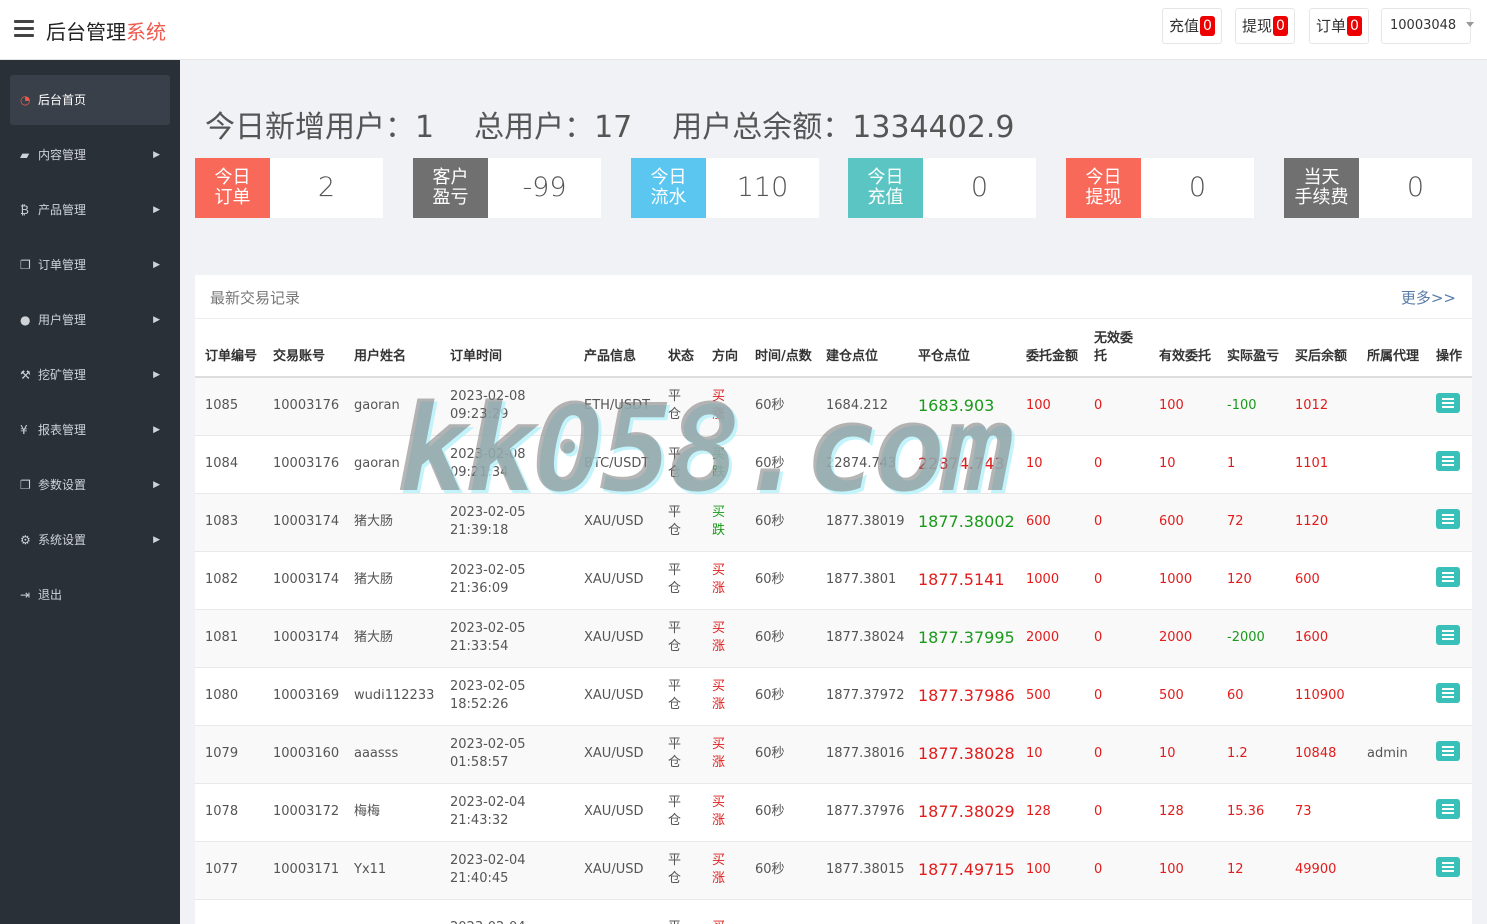 The image size is (1487, 924). I want to click on table-cell: 1877.38015, so click(862, 870).